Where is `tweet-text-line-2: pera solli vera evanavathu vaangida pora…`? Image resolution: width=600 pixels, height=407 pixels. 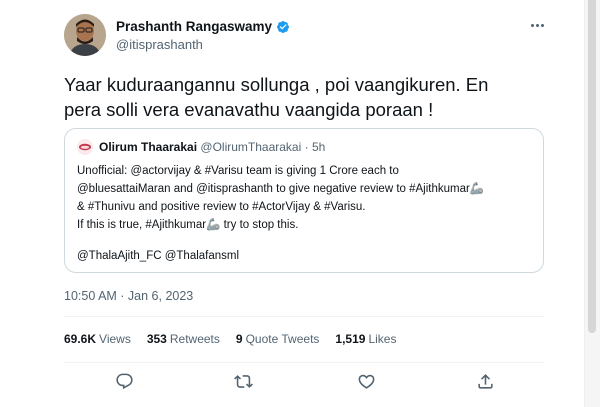 tweet-text-line-2: pera solli vera evanavathu vaangida pora… is located at coordinates (249, 109).